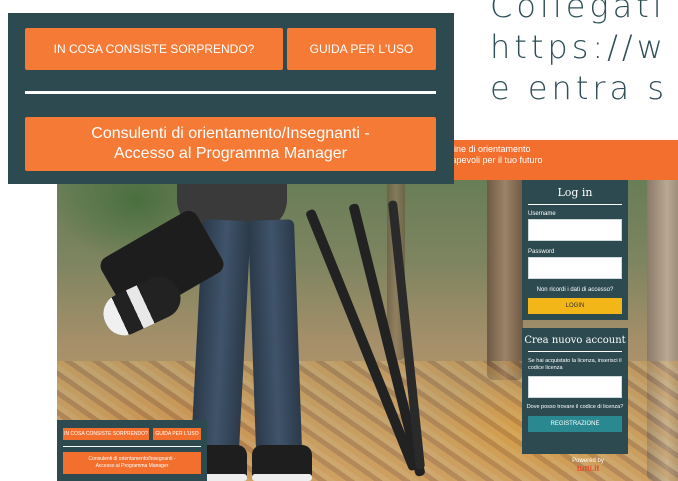 This screenshot has height=481, width=678. What do you see at coordinates (132, 466) in the screenshot?
I see `mini-manager-line-2: Accesso al Programma Manager` at bounding box center [132, 466].